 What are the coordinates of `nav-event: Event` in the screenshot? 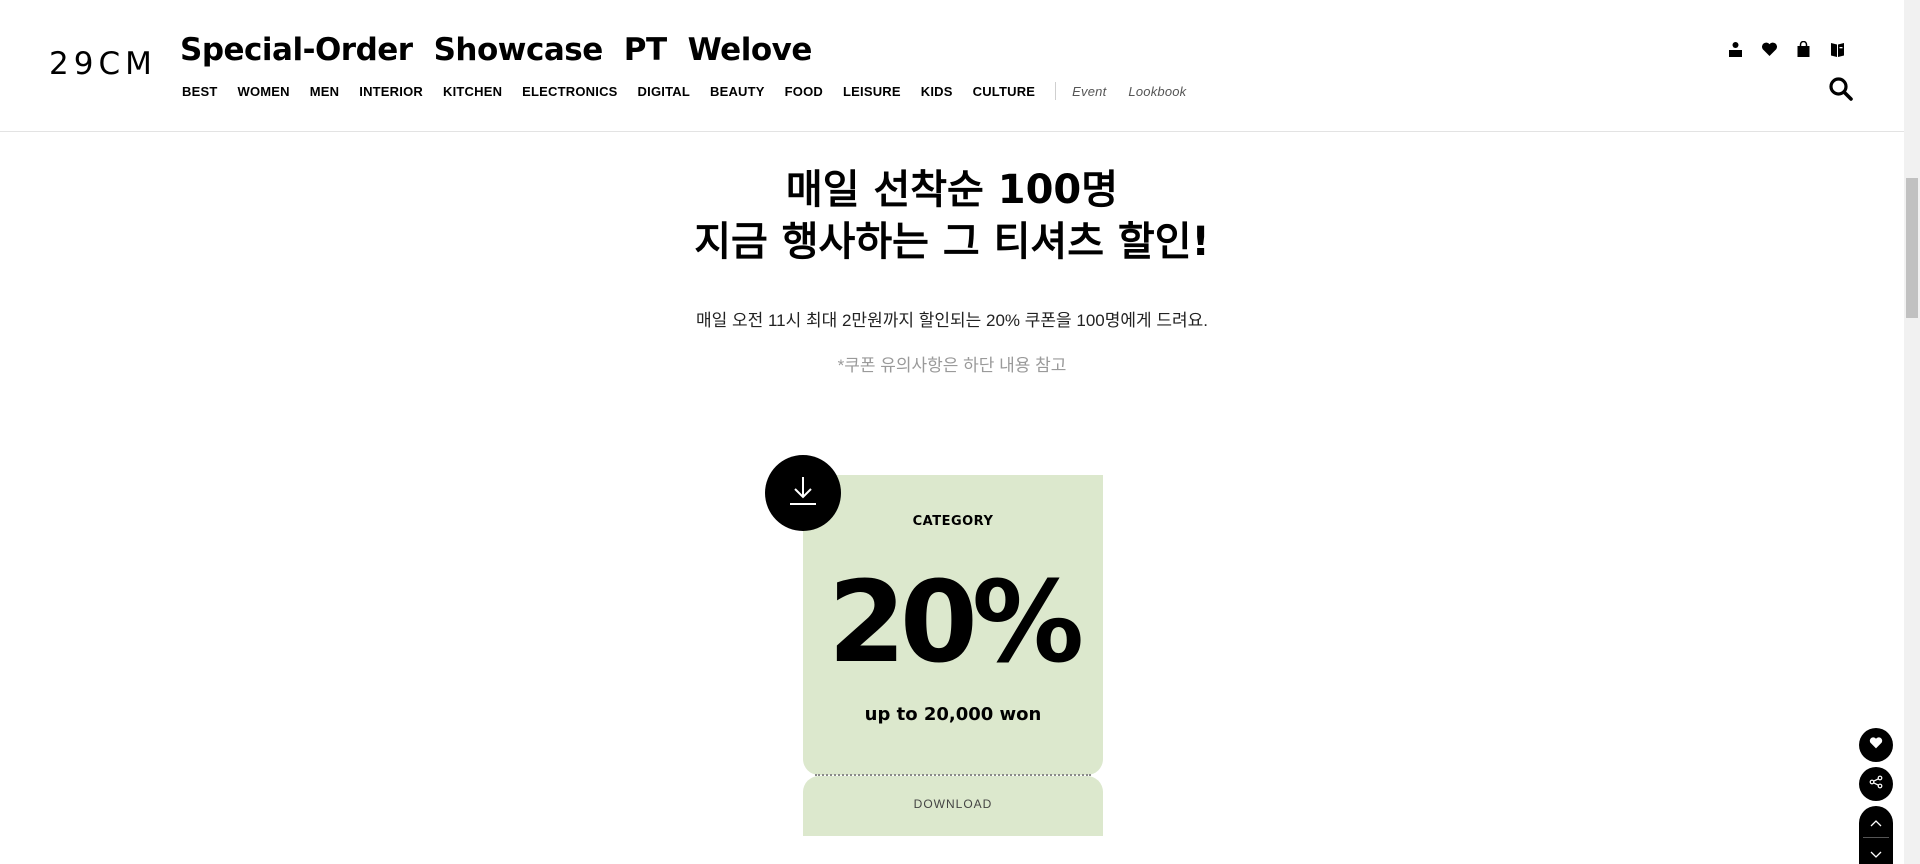 It's located at (1089, 91).